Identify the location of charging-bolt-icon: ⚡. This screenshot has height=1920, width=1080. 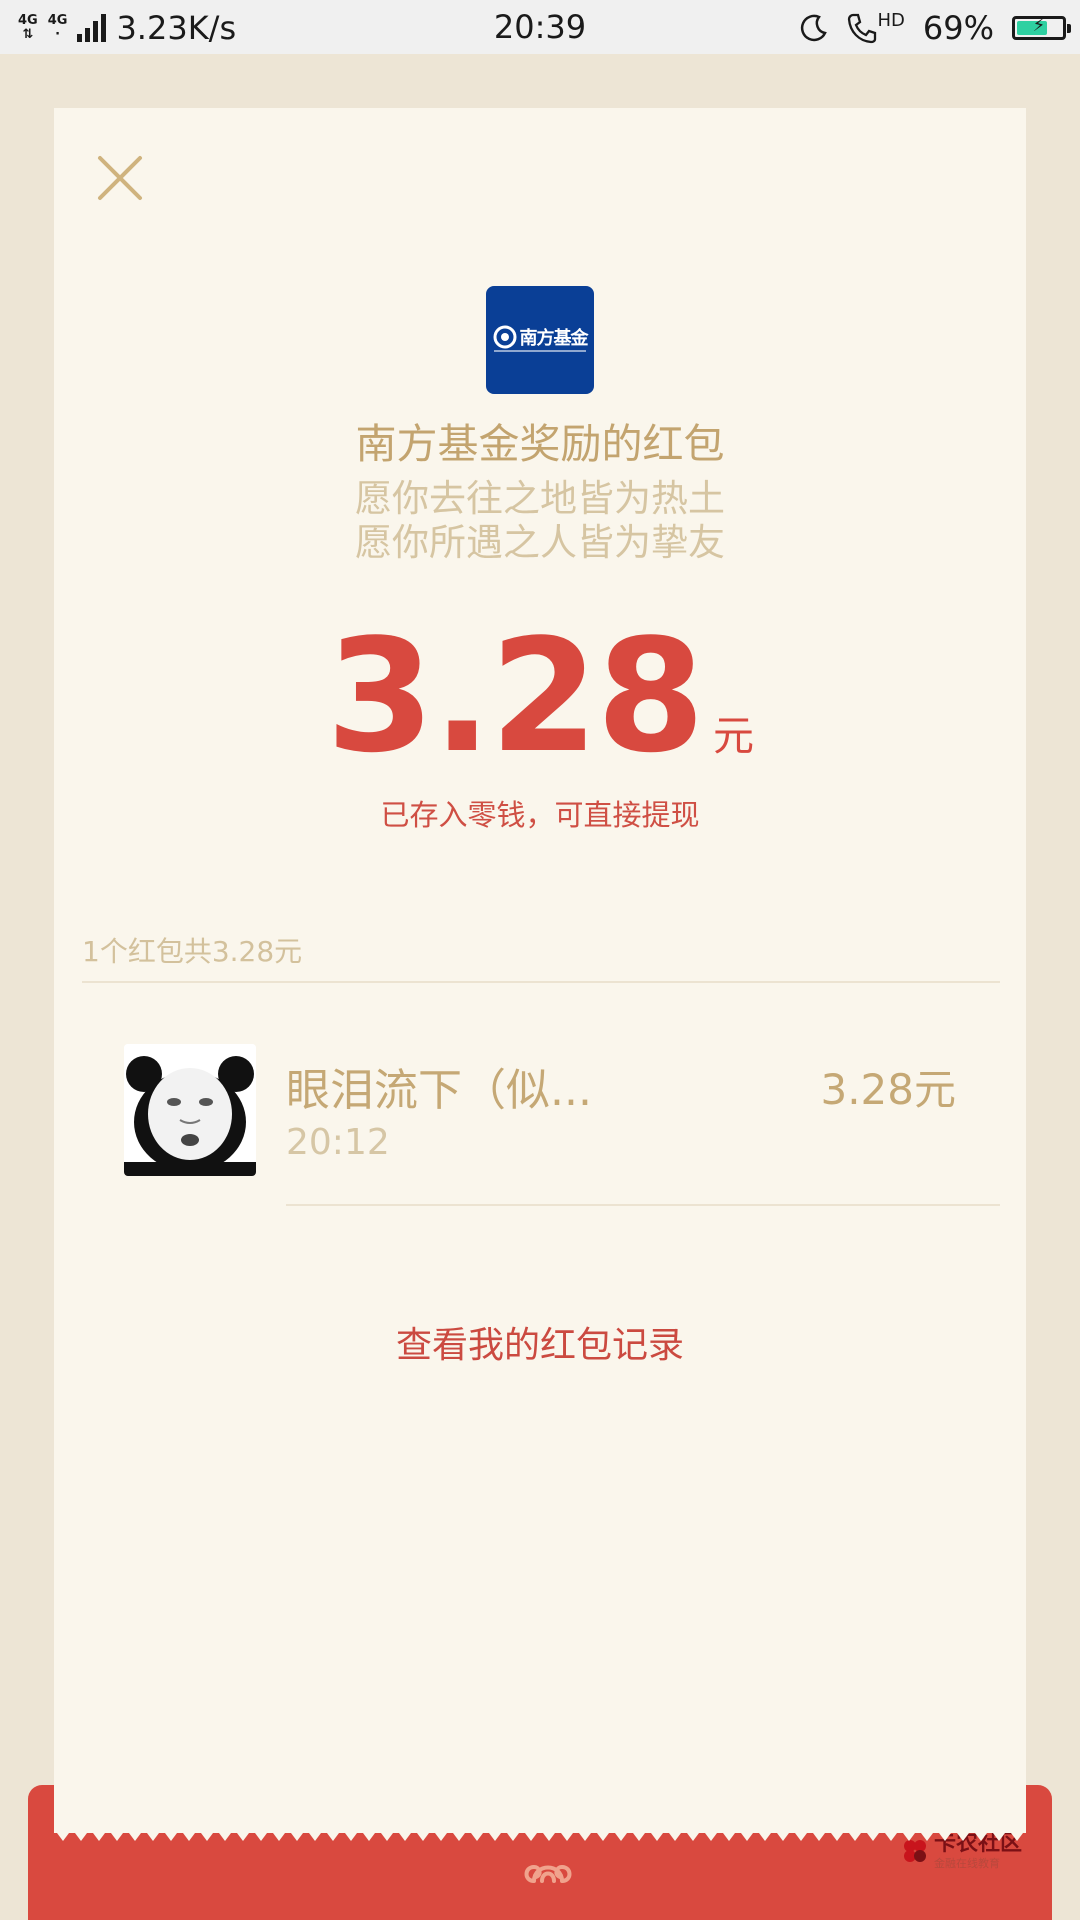
(1039, 25).